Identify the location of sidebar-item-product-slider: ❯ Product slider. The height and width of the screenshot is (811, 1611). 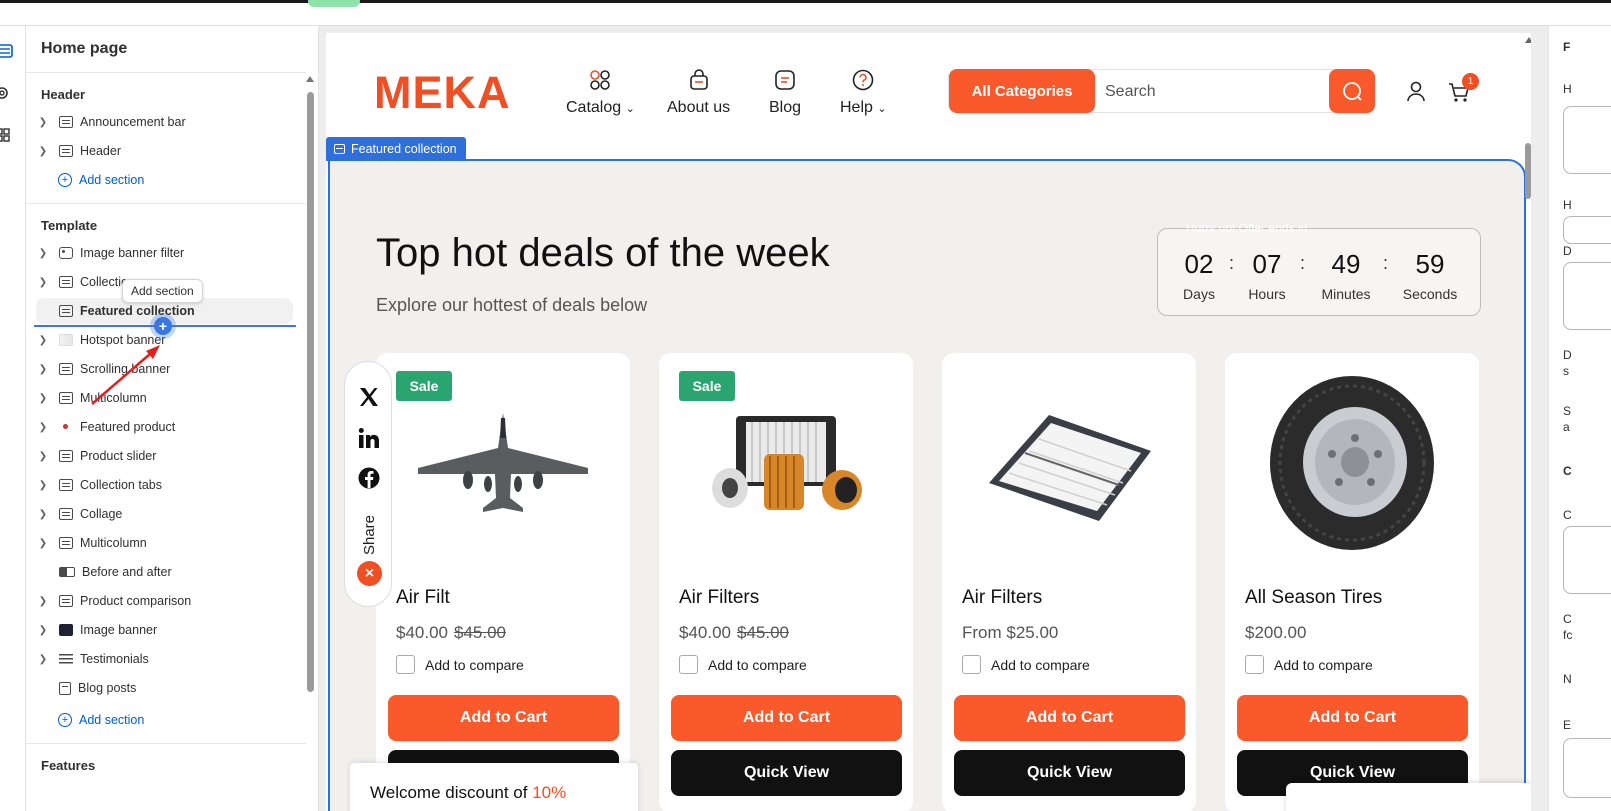
(164, 456).